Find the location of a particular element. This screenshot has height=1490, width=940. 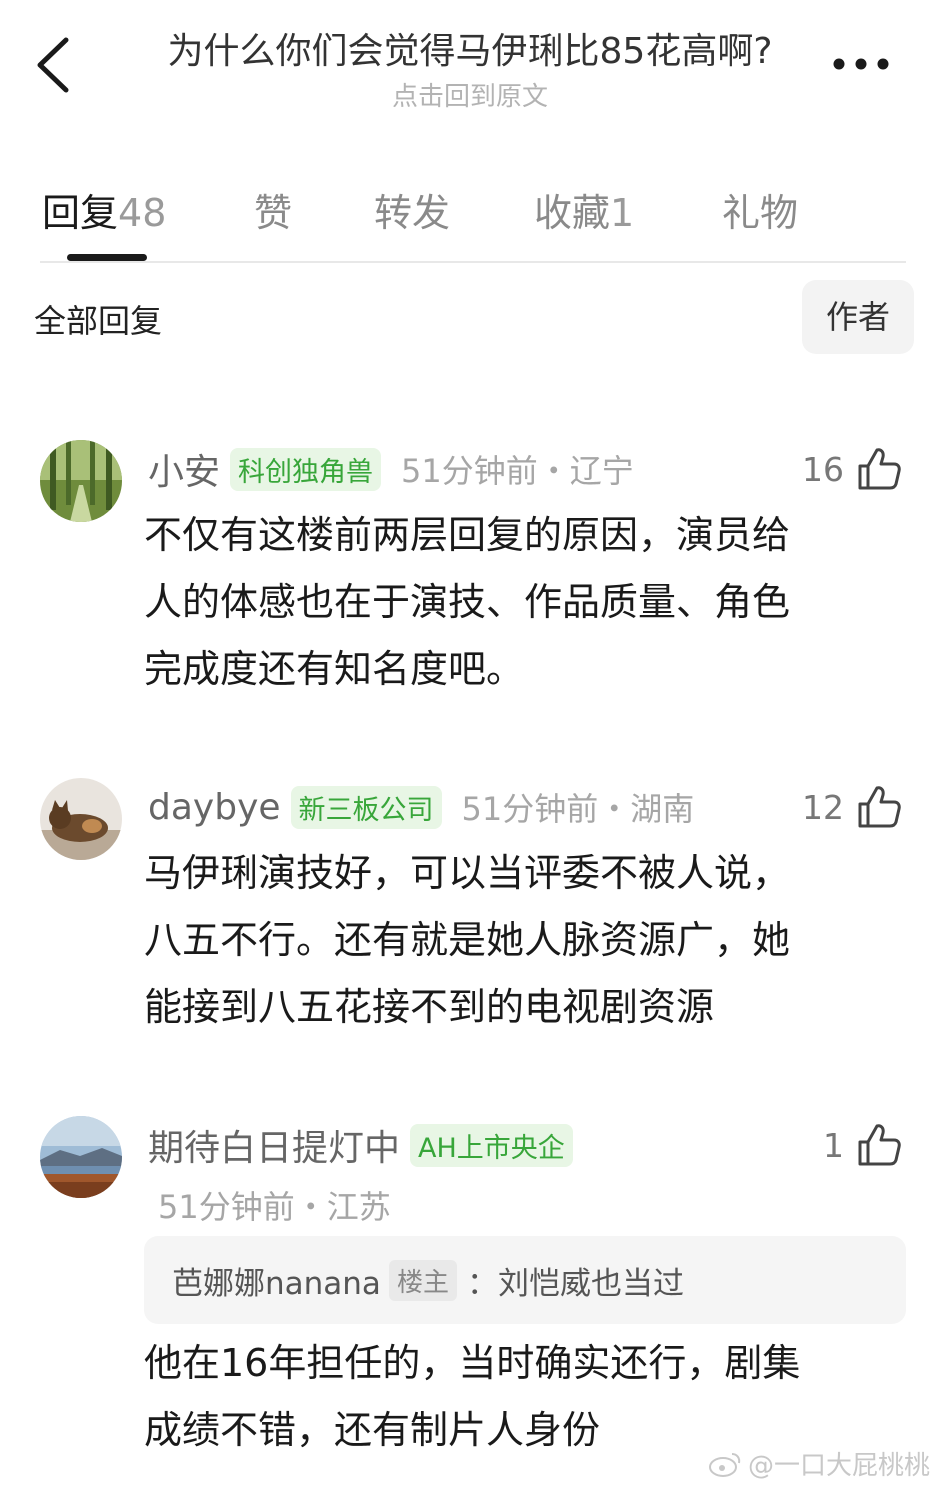

quoted-reply: 芭娜娜nanana 楼主 ：刘恺威也当过 is located at coordinates (525, 1280).